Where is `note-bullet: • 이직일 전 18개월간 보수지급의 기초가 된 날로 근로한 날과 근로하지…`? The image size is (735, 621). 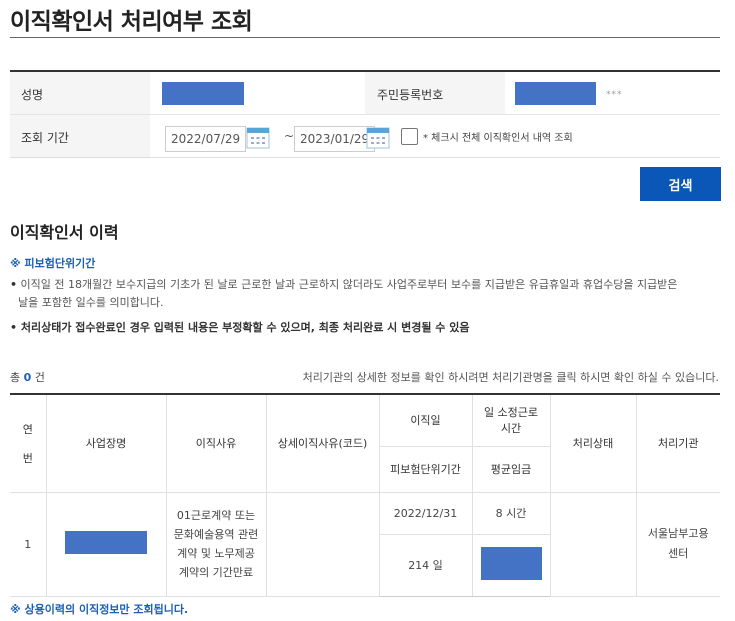 note-bullet: • 이직일 전 18개월간 보수지급의 기초가 된 날로 근로한 날과 근로하지… is located at coordinates (344, 284).